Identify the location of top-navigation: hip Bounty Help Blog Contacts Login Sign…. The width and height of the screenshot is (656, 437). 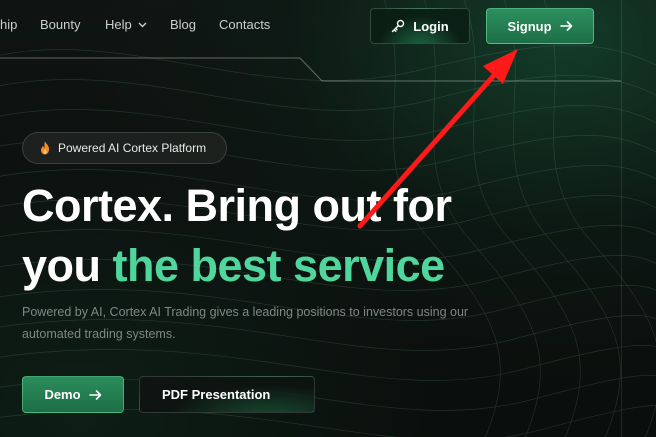
(328, 26).